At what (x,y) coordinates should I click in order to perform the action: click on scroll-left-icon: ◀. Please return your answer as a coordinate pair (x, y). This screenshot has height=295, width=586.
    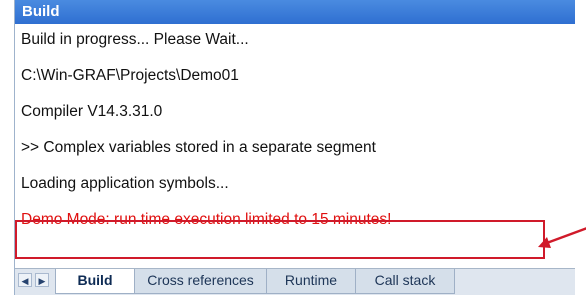
    Looking at the image, I should click on (25, 280).